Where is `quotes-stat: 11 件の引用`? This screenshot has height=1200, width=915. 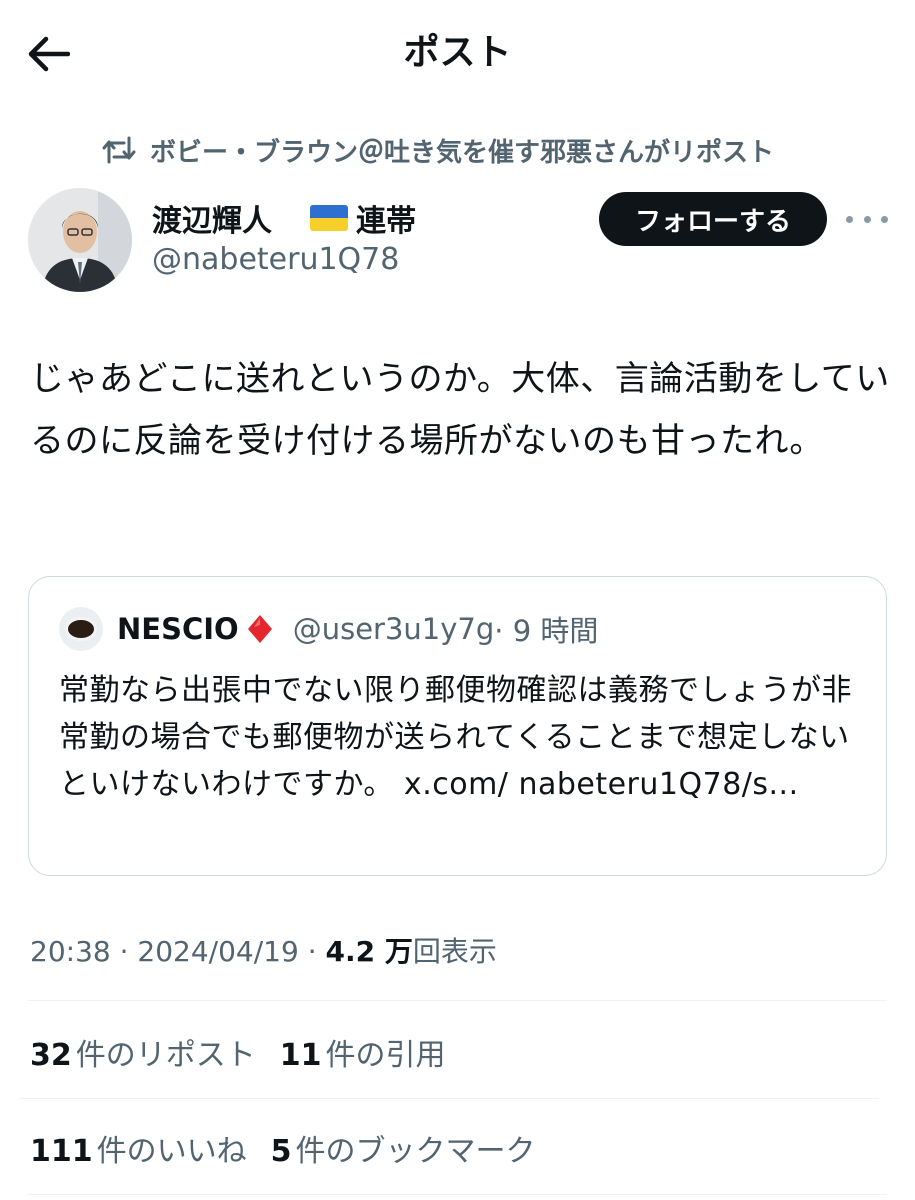 quotes-stat: 11 件の引用 is located at coordinates (363, 1052).